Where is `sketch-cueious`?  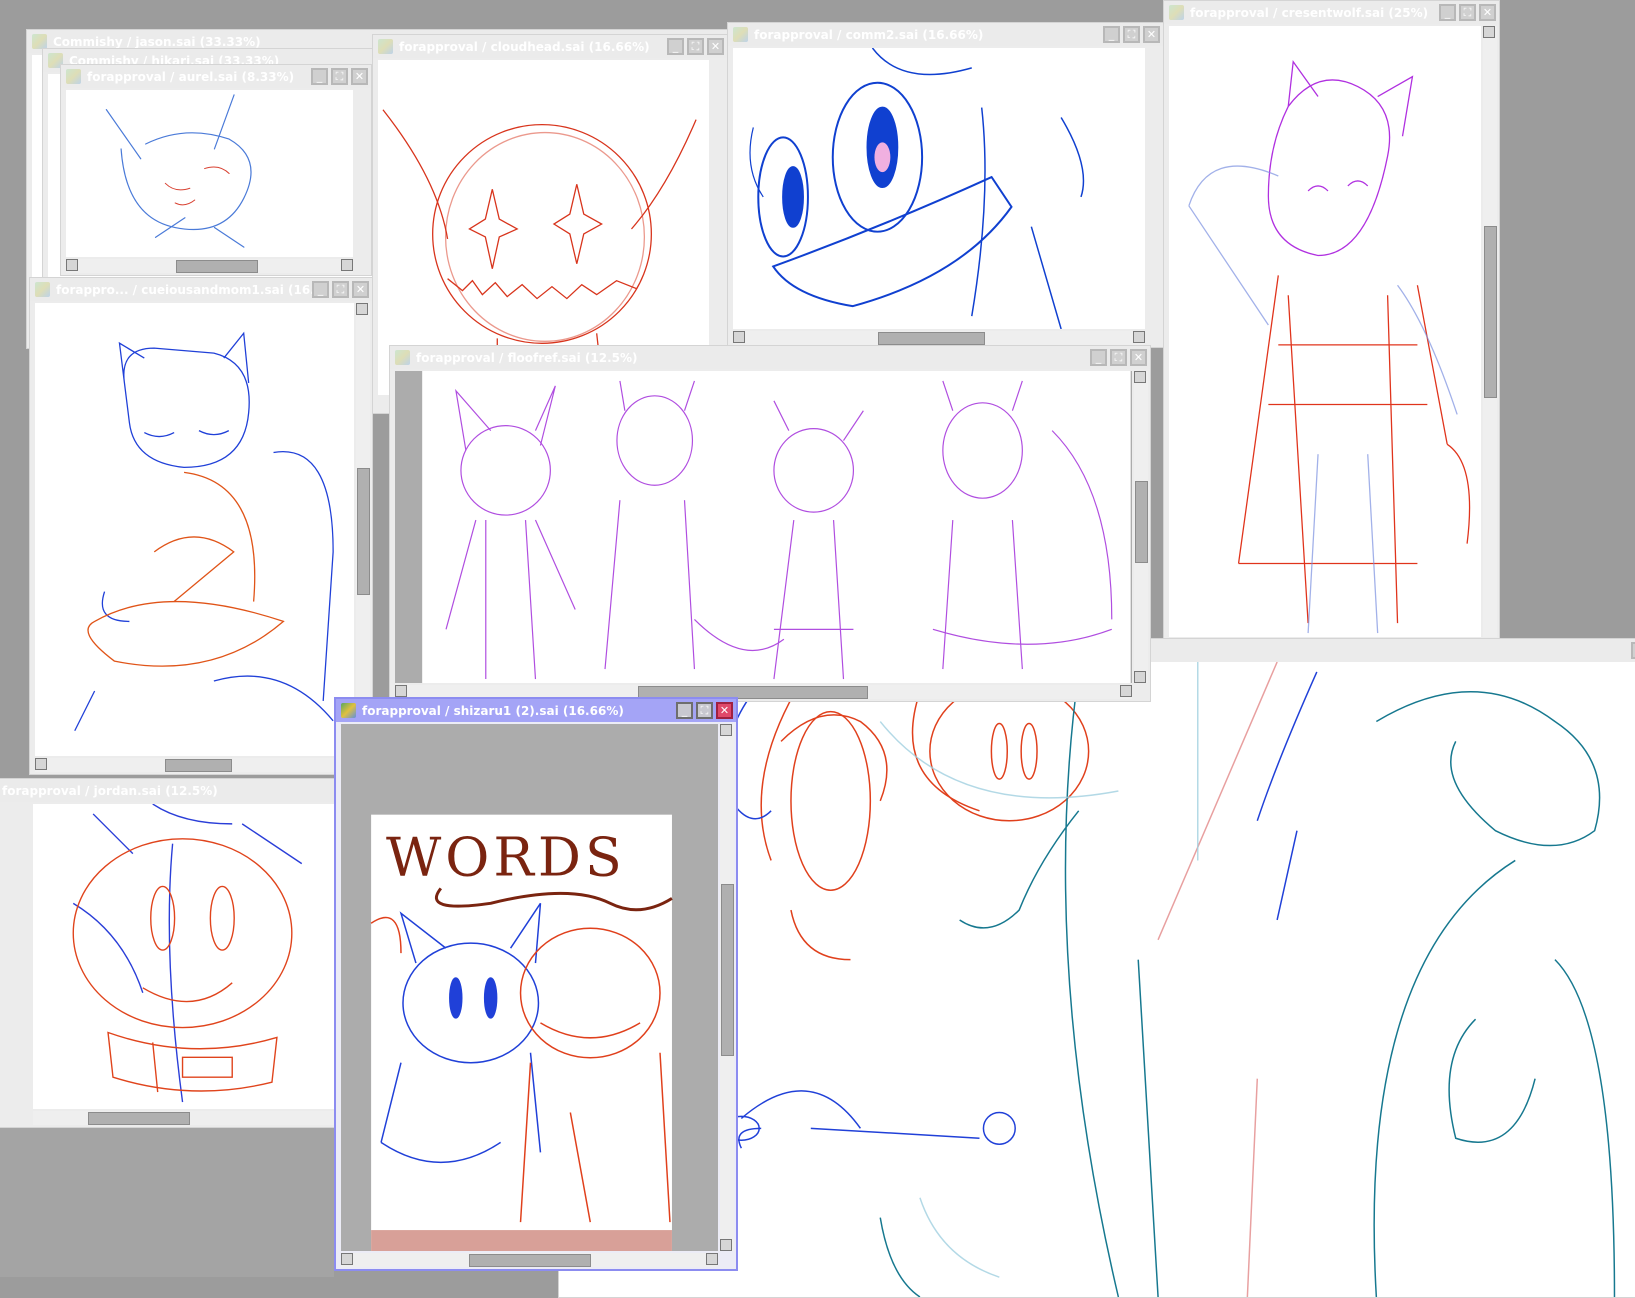
sketch-cueious is located at coordinates (204, 531).